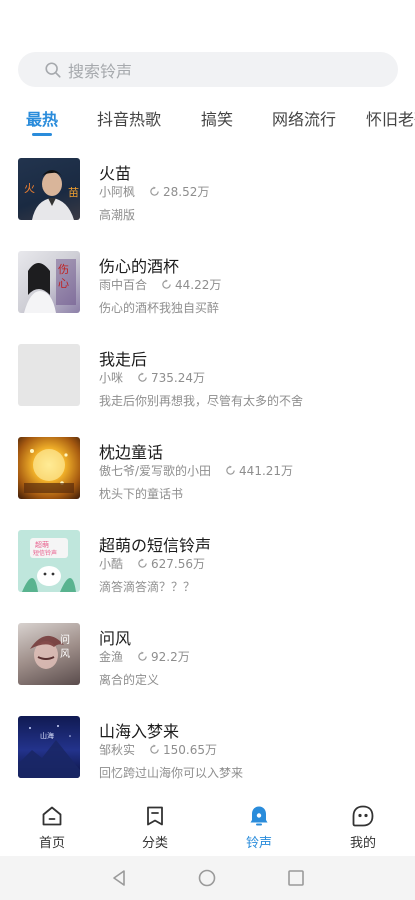  Describe the element at coordinates (259, 816) in the screenshot. I see `bell-icon` at that location.